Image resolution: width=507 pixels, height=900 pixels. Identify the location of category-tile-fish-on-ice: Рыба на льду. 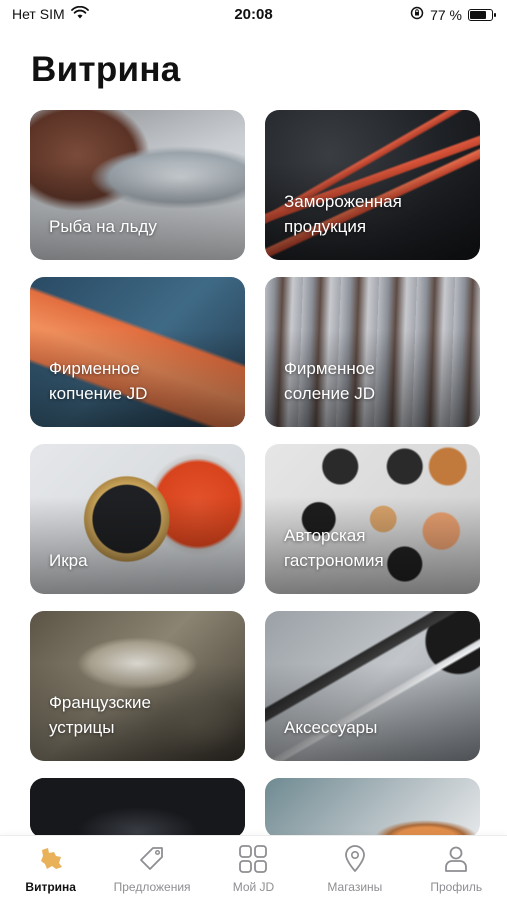
(137, 185).